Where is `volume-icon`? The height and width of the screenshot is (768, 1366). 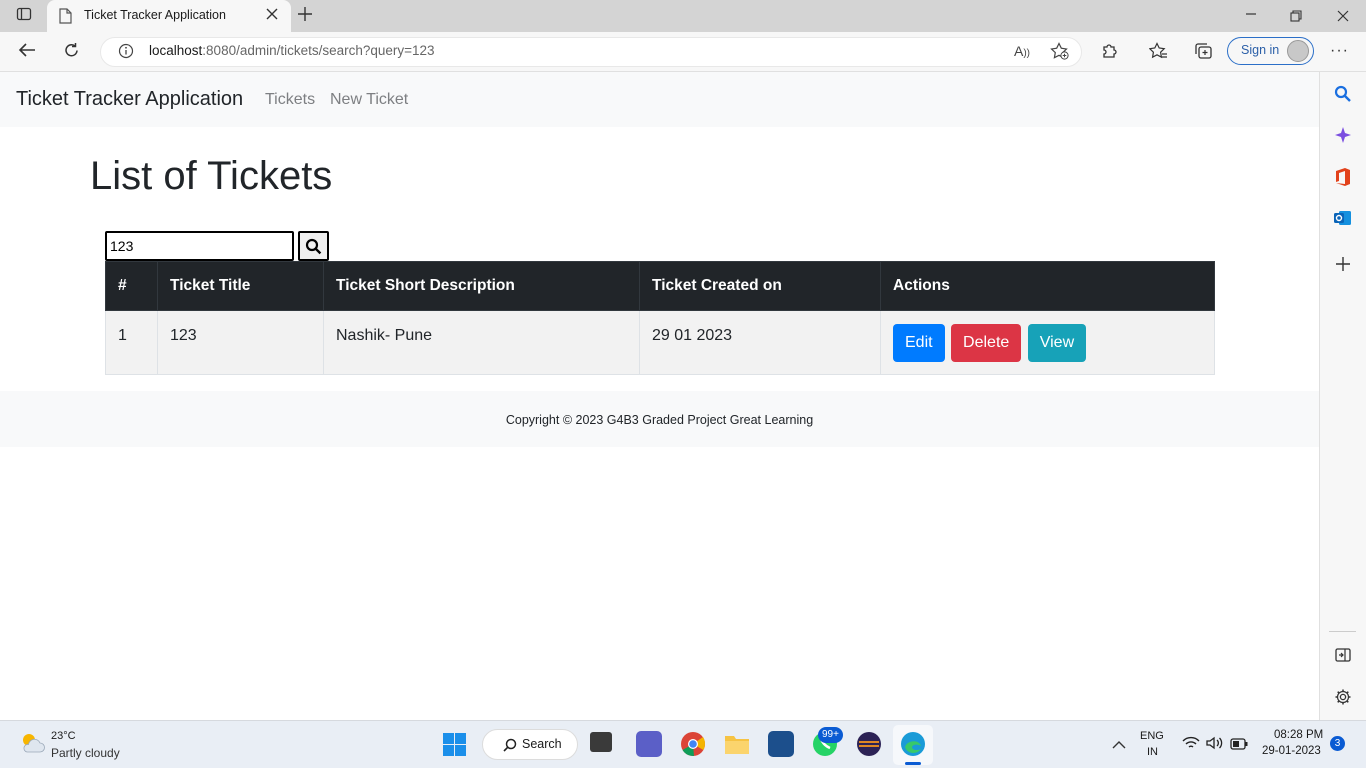
volume-icon is located at coordinates (1215, 745).